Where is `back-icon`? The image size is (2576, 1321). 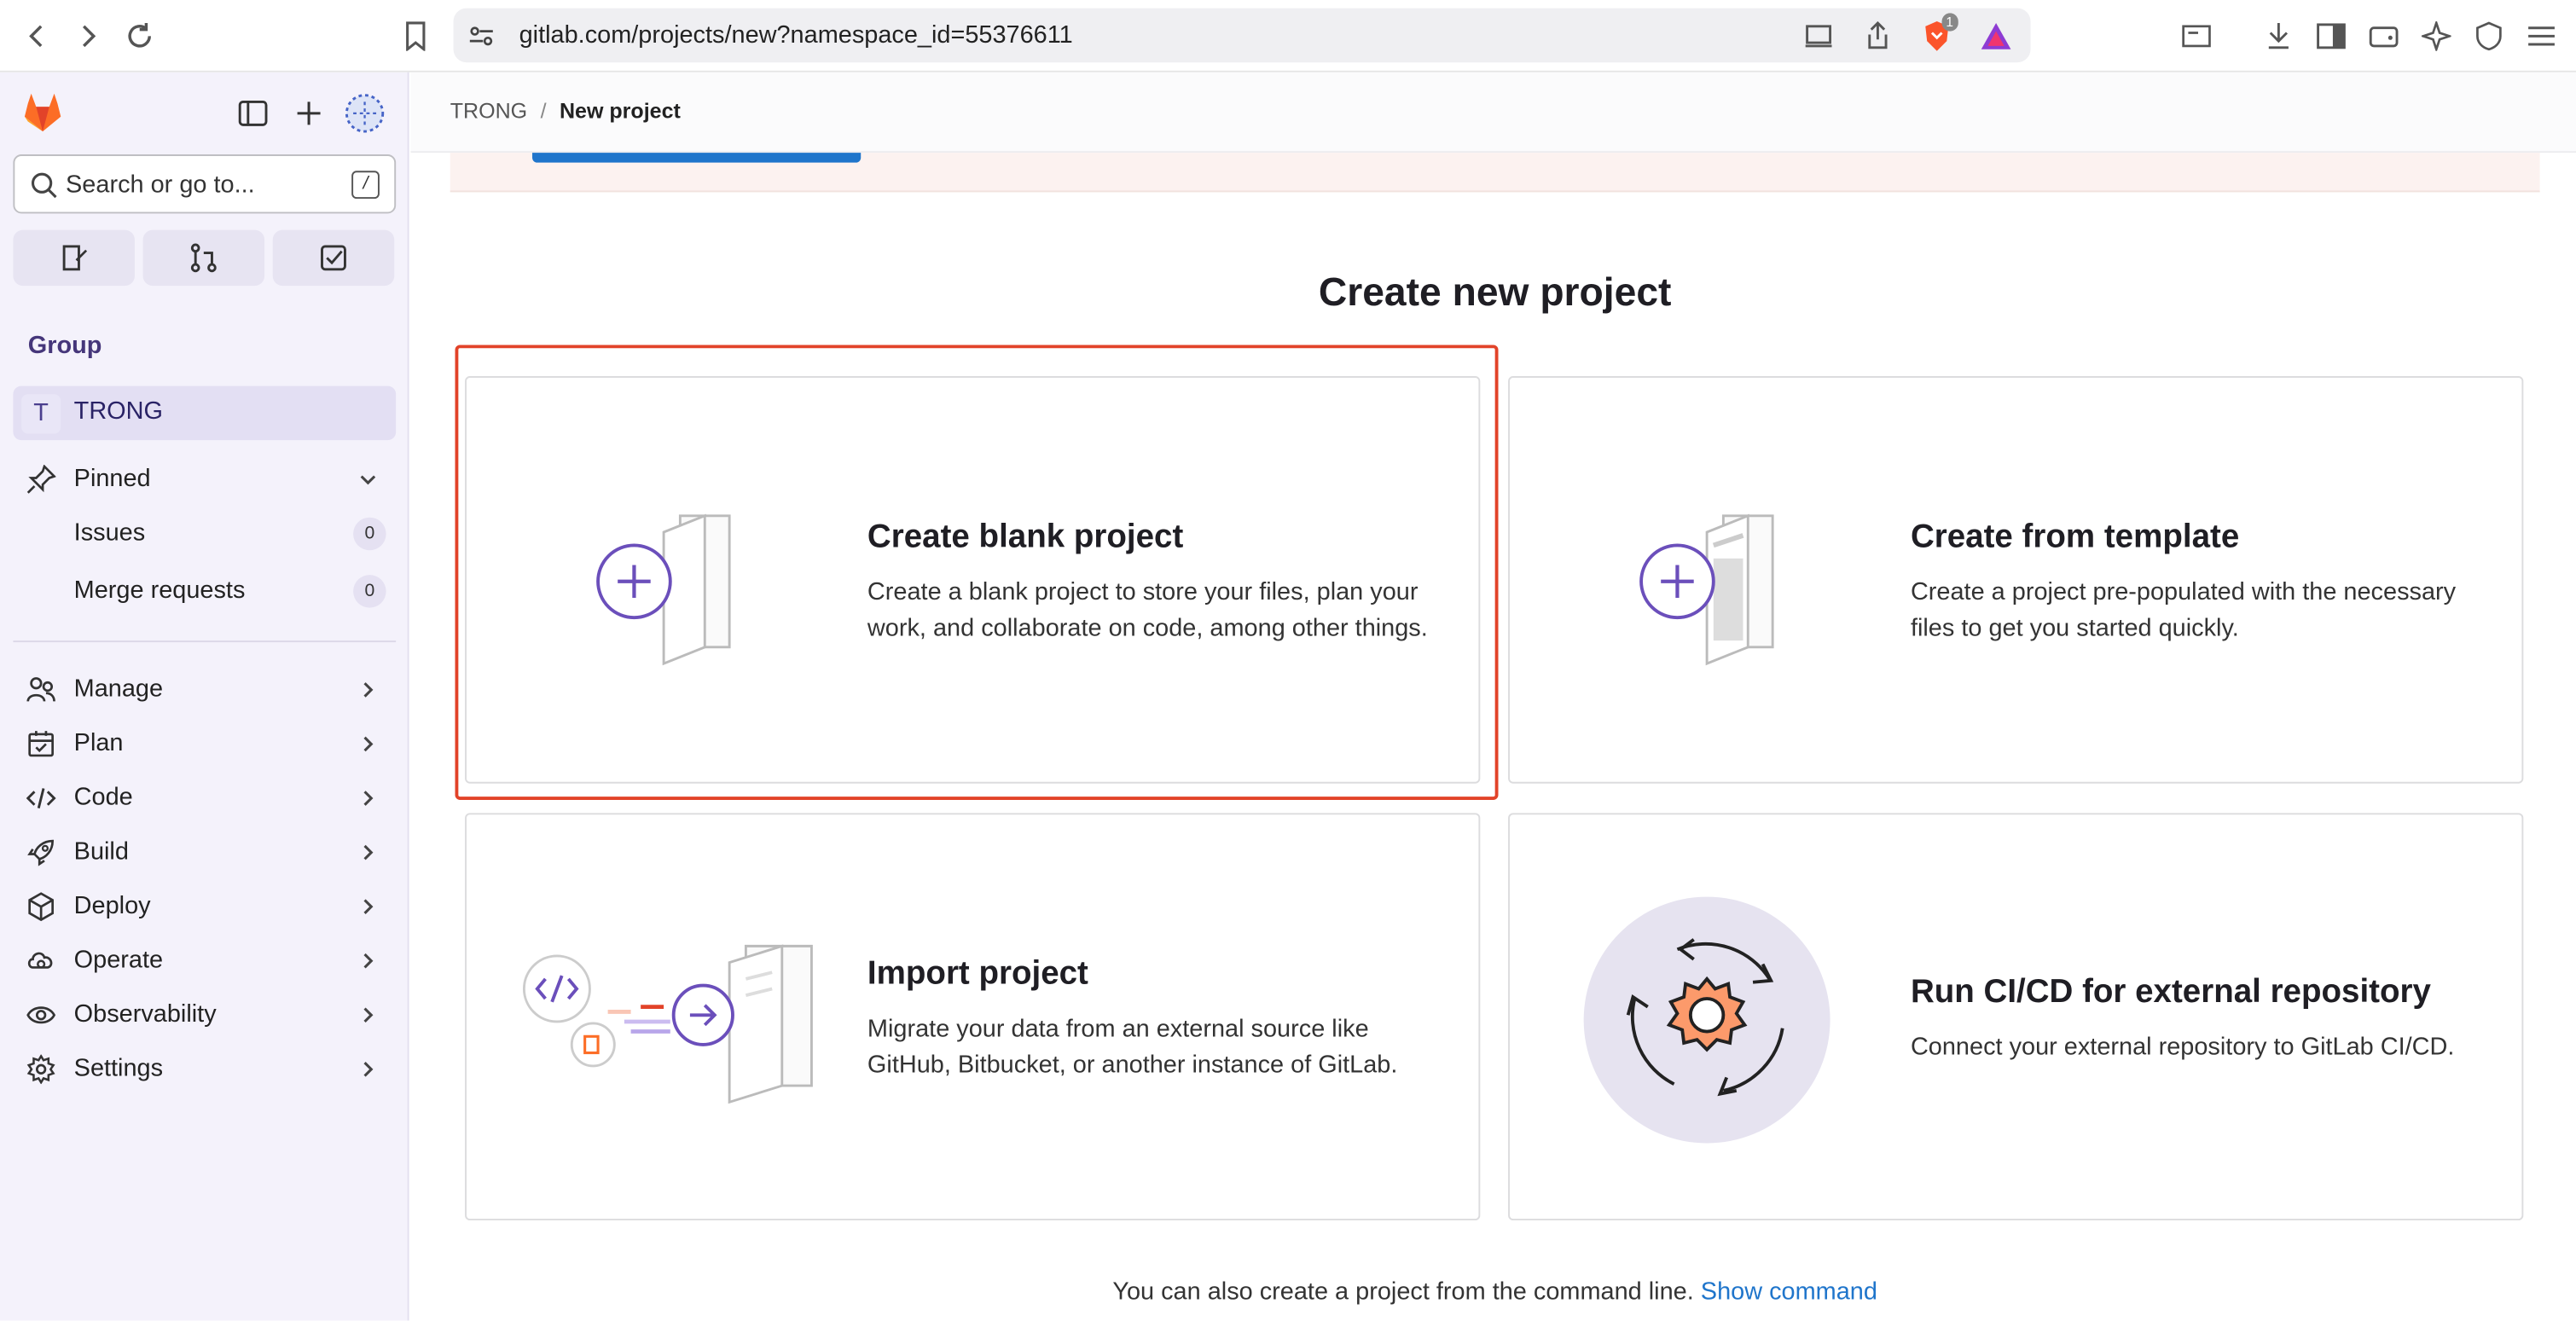
back-icon is located at coordinates (37, 36).